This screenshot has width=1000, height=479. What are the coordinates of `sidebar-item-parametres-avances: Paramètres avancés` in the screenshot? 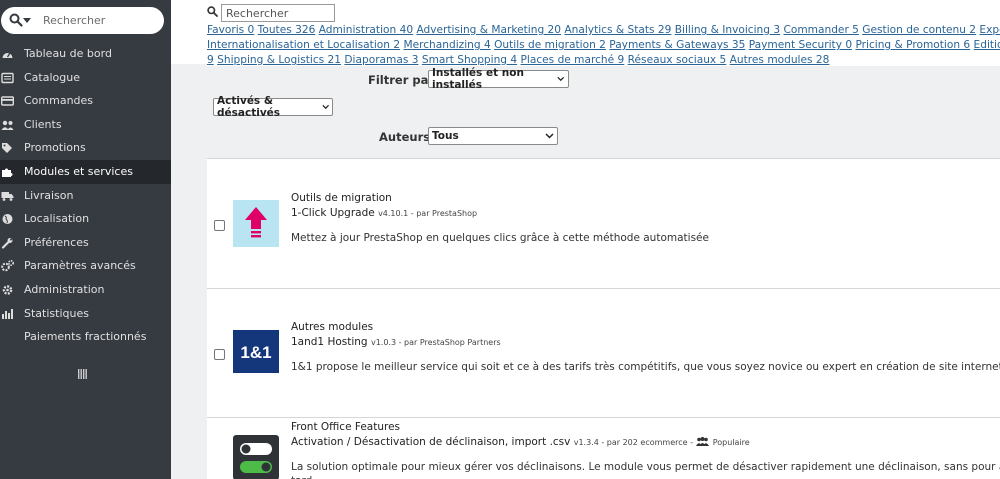 It's located at (85, 266).